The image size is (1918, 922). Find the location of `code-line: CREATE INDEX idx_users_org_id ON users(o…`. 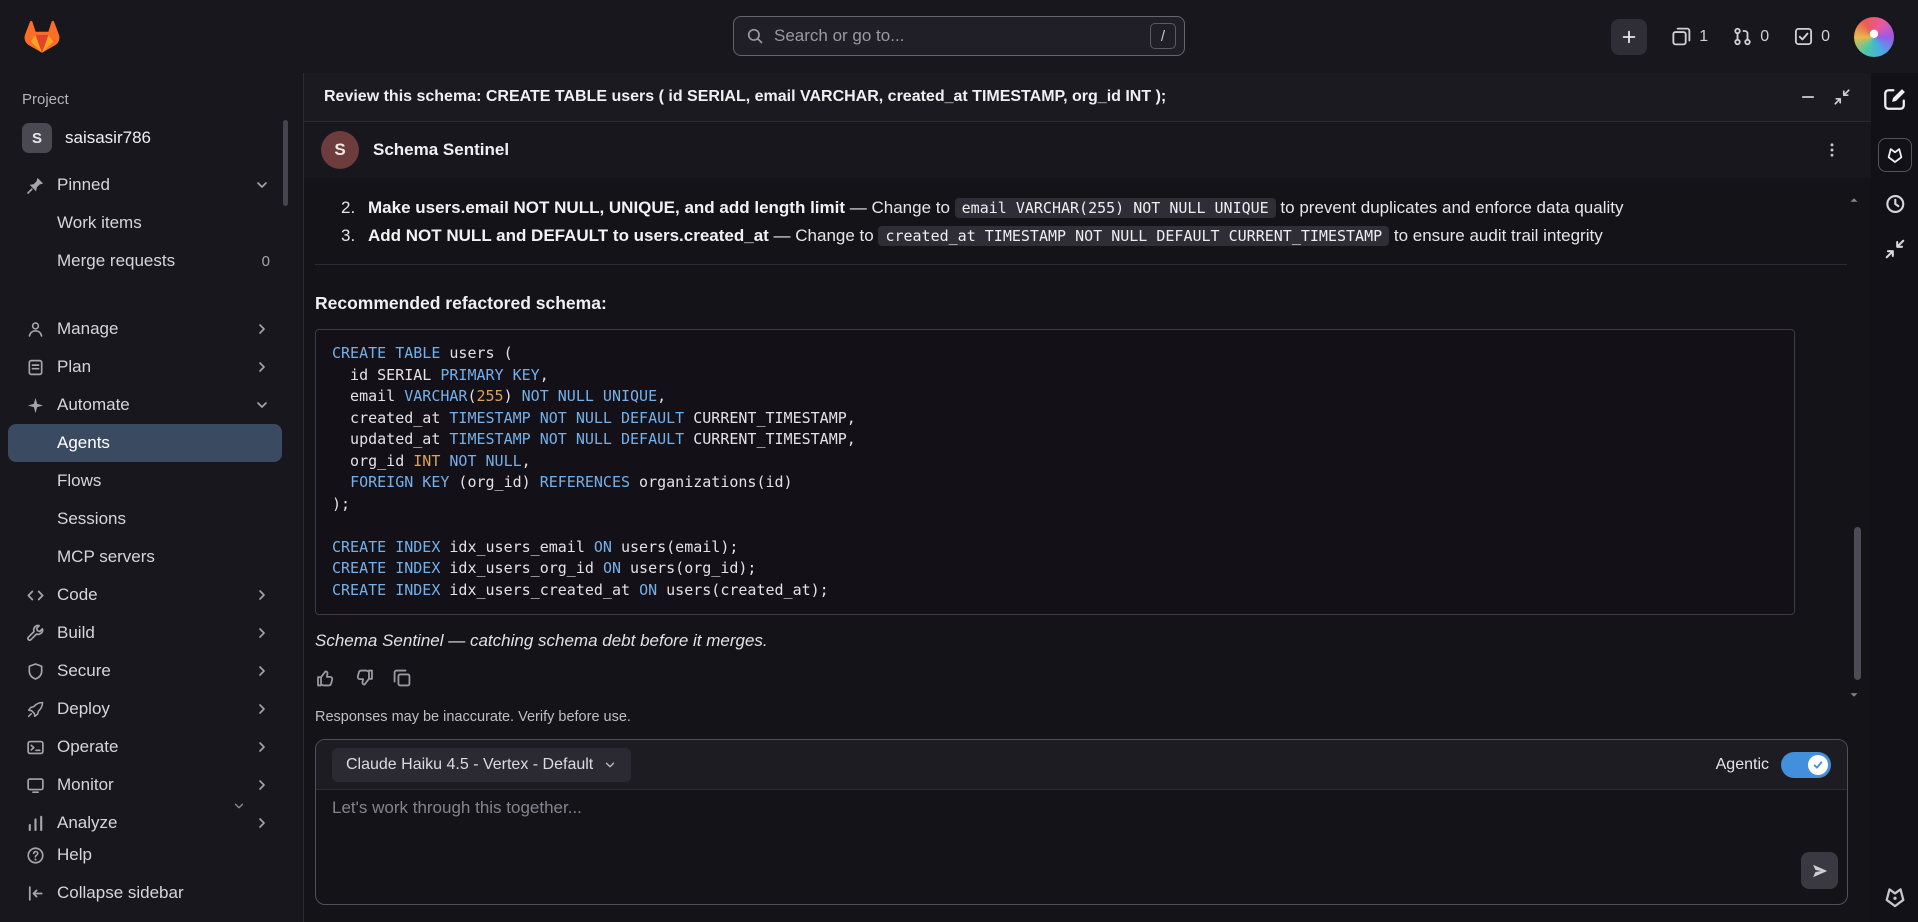

code-line: CREATE INDEX idx_users_org_id ON users(o… is located at coordinates (544, 568).